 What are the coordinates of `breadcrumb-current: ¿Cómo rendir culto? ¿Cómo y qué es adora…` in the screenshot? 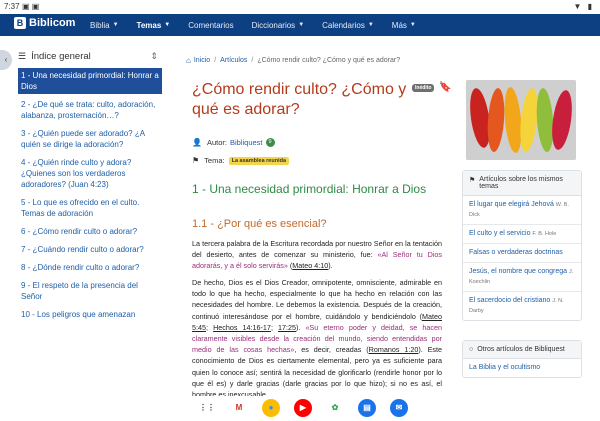 It's located at (329, 60).